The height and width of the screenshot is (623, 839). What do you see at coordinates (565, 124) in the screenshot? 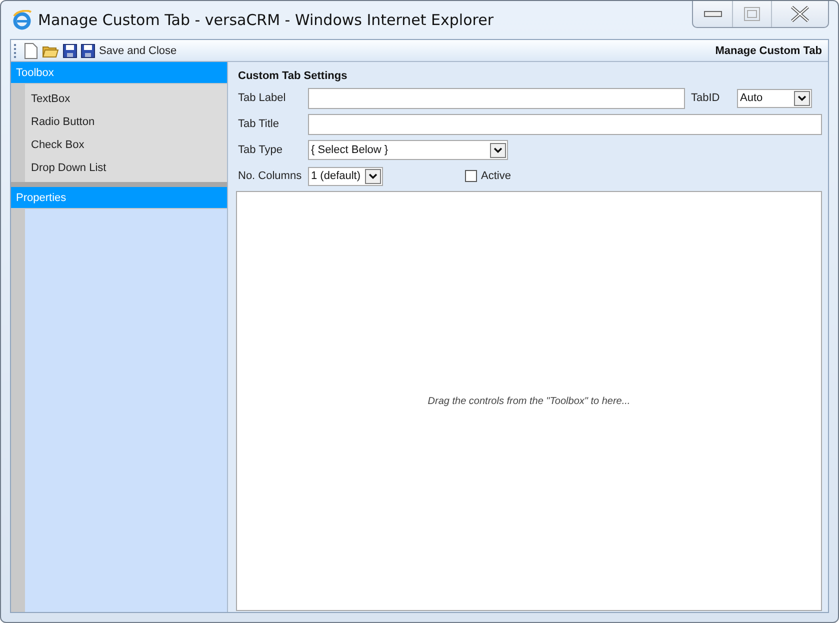
I see `tab-title-field` at bounding box center [565, 124].